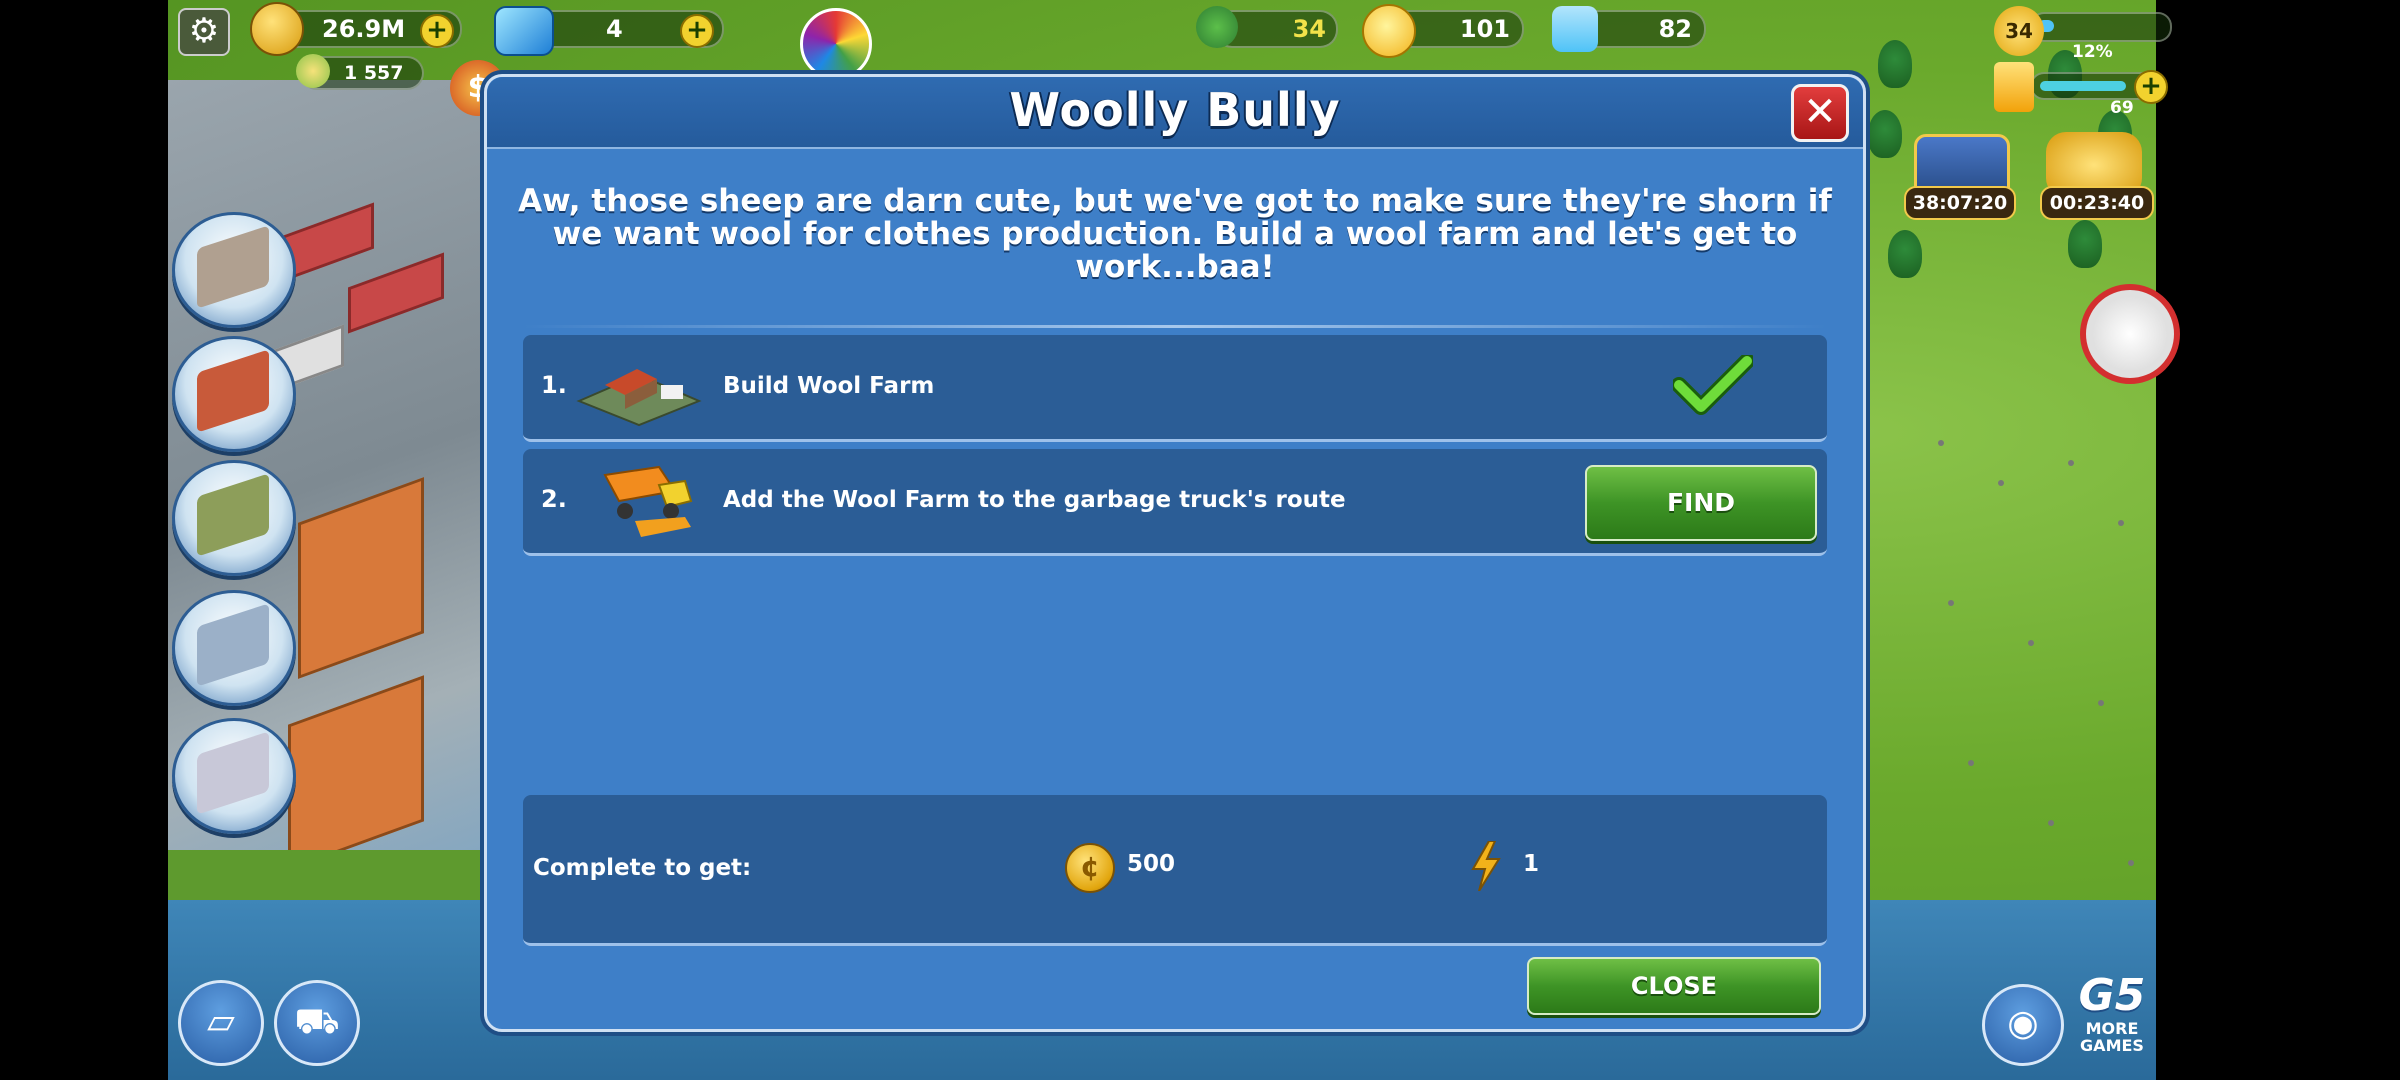 This screenshot has height=1080, width=2400. I want to click on reward-panel: Complete to get: ¢ 500 1, so click(1175, 870).